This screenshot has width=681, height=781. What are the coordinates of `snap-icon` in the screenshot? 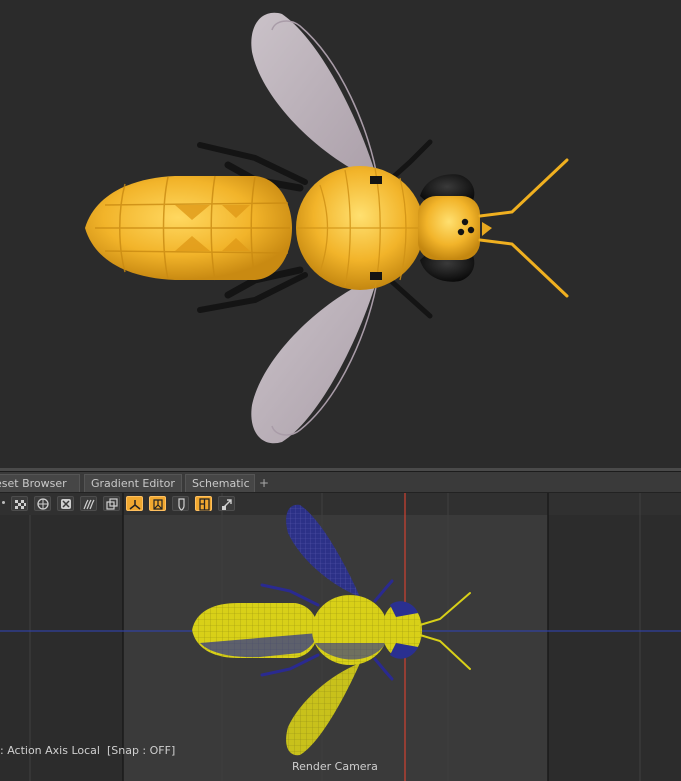 It's located at (203, 503).